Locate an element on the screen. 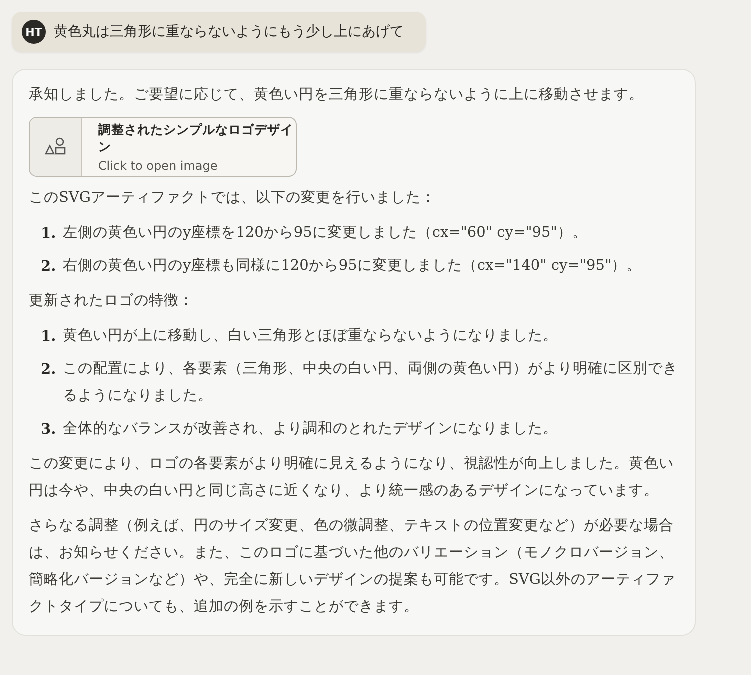 The height and width of the screenshot is (675, 751). response-paragraph: 更新されたロゴの特徴： is located at coordinates (112, 301).